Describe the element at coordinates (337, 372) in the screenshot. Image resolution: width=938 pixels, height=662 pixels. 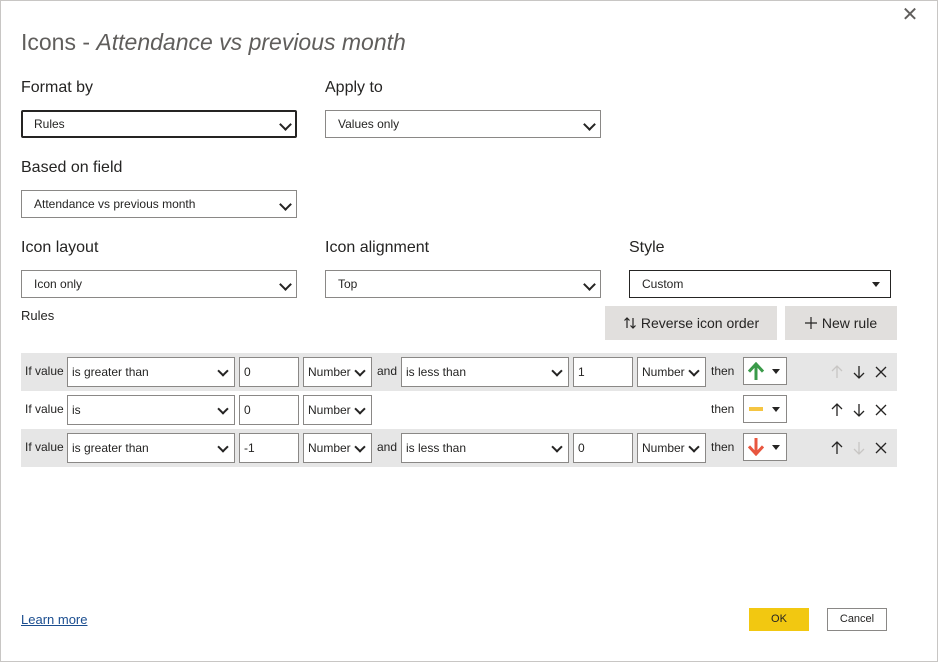
I see `rule-1-type-select: Number` at that location.